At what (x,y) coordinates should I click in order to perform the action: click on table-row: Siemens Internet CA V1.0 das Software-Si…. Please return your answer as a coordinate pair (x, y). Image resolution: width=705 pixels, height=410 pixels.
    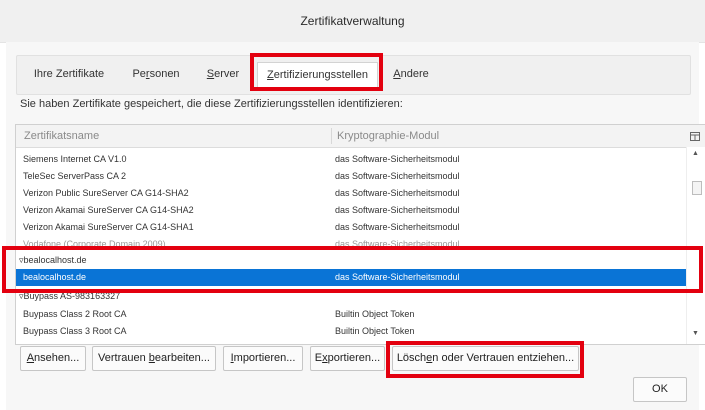
    Looking at the image, I should click on (351, 159).